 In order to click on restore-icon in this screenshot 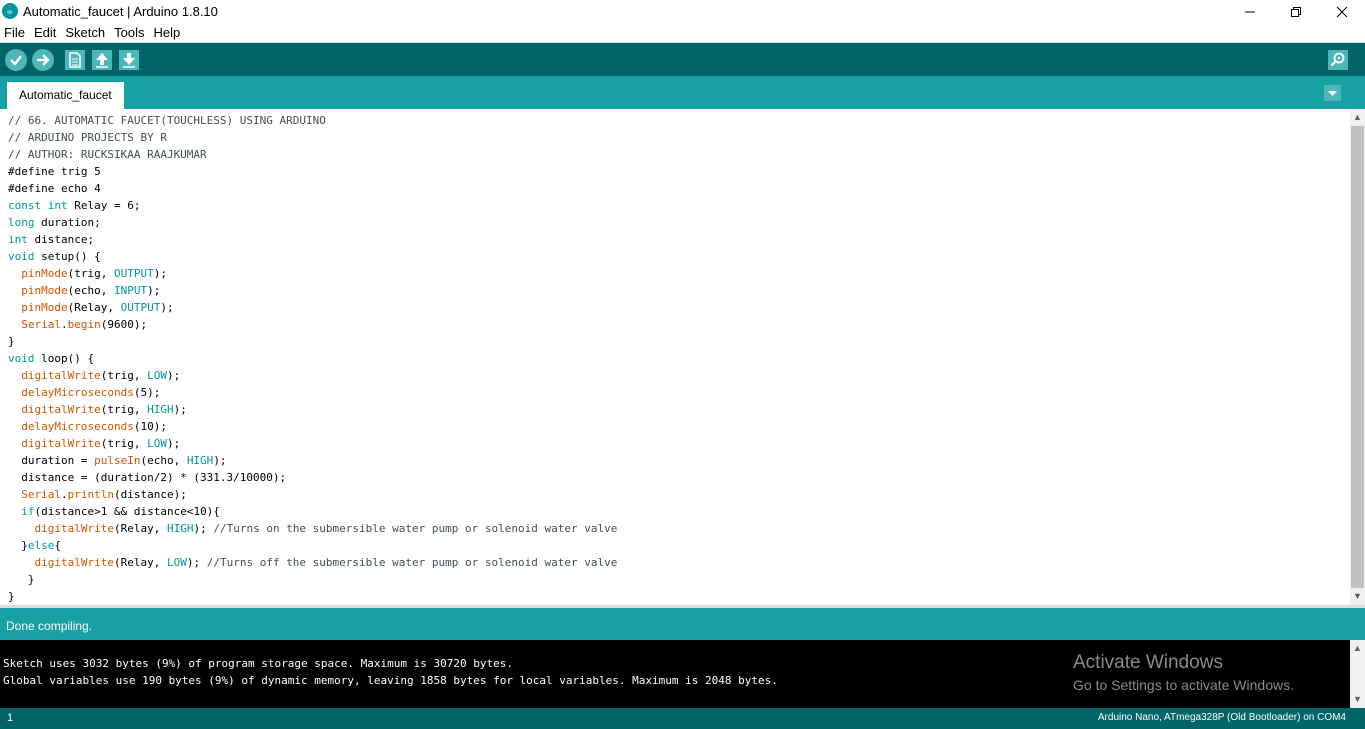, I will do `click(1296, 11)`.